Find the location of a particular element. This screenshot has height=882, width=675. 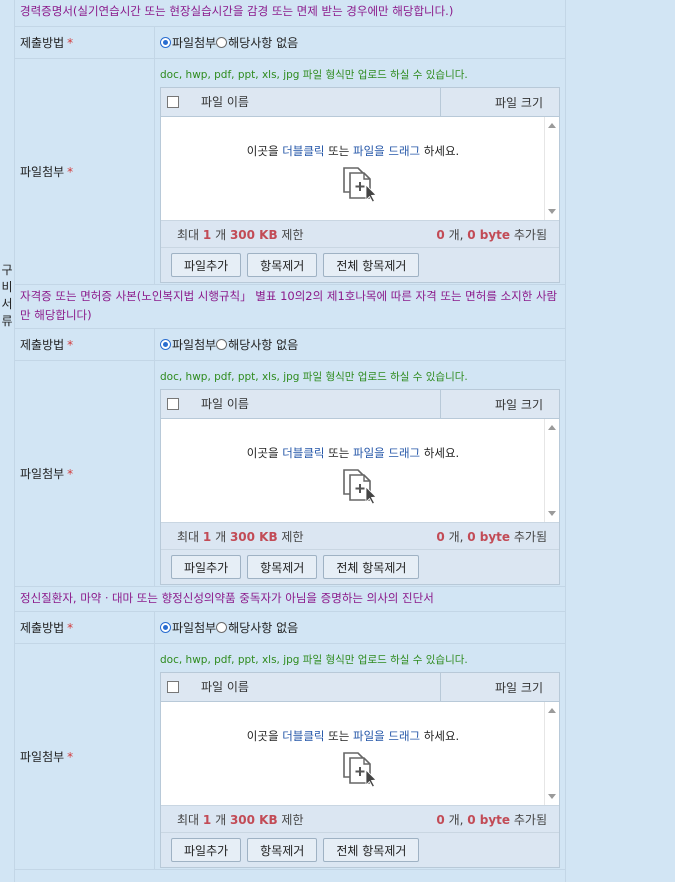

side-label-documents: 구 비 서 류 is located at coordinates (7, 295).